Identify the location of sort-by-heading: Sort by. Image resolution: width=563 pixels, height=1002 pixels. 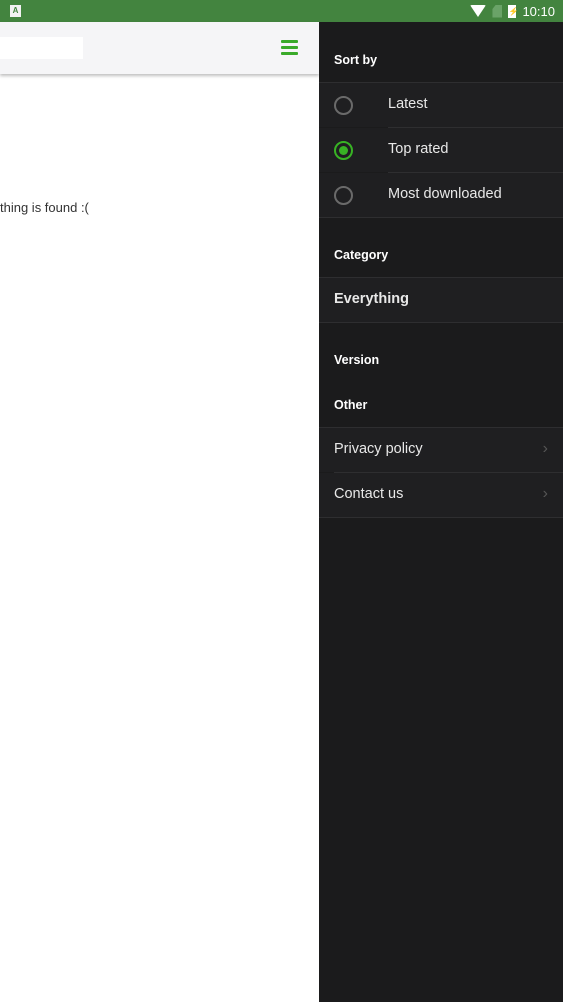
(356, 60).